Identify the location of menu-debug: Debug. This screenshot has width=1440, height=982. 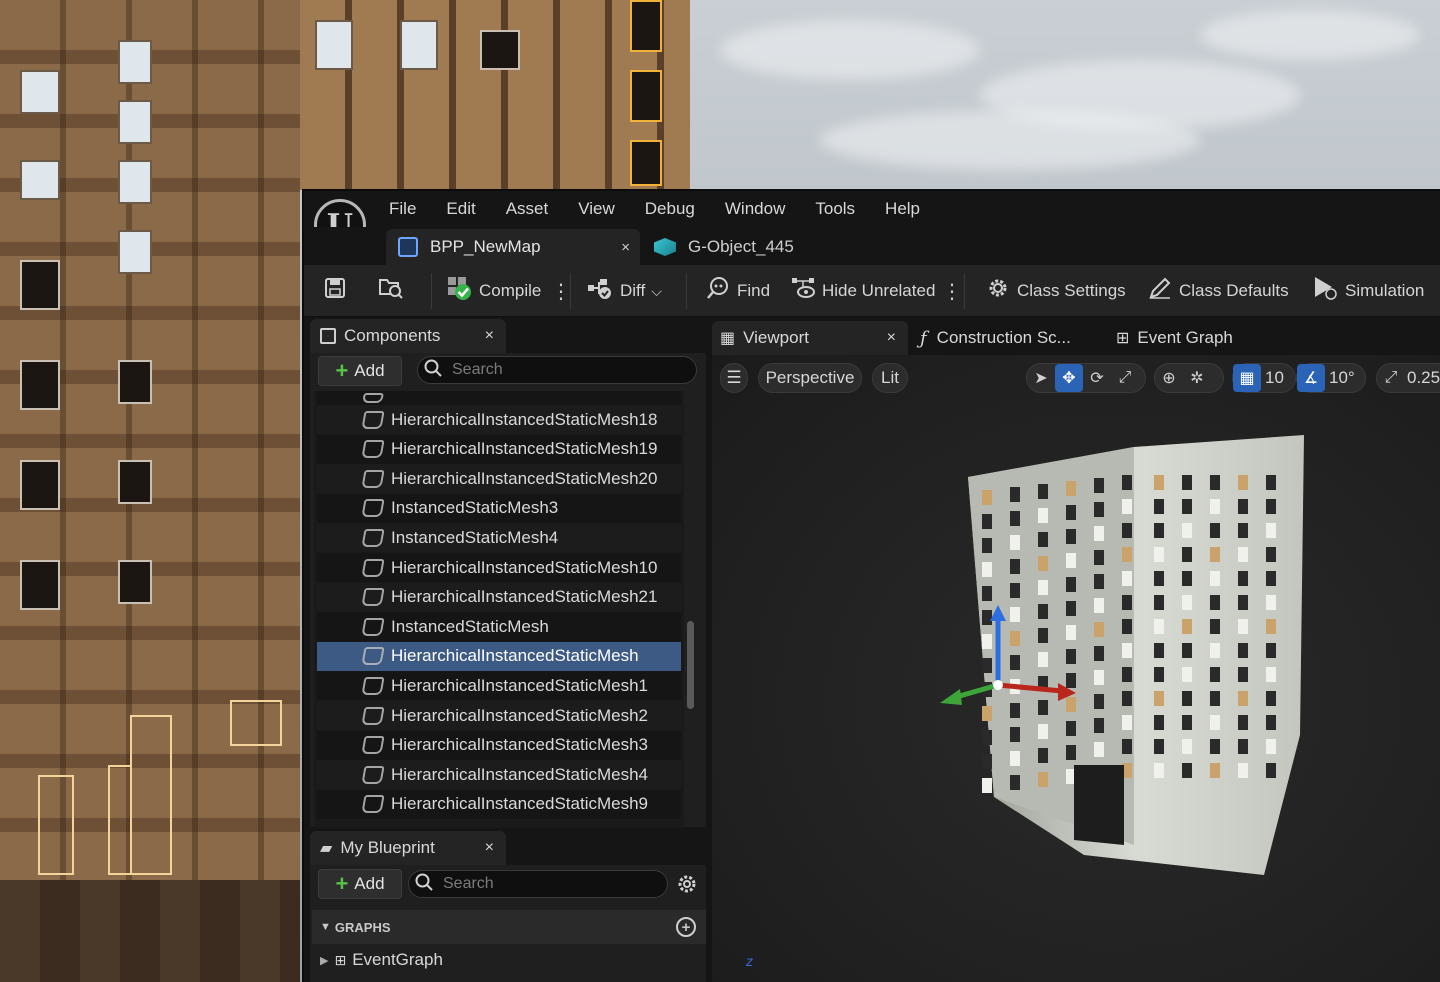
(670, 209).